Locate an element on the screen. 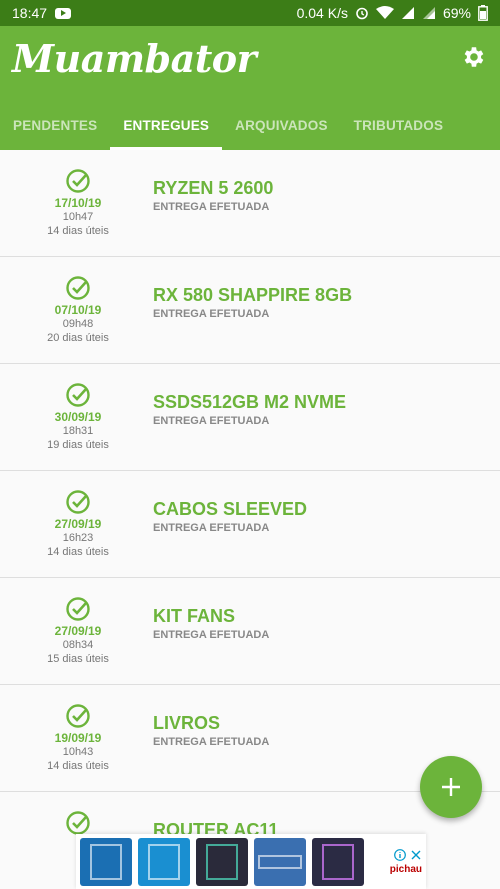 The height and width of the screenshot is (889, 500). package-title: SSDS512GB M2 NVME is located at coordinates (250, 402).